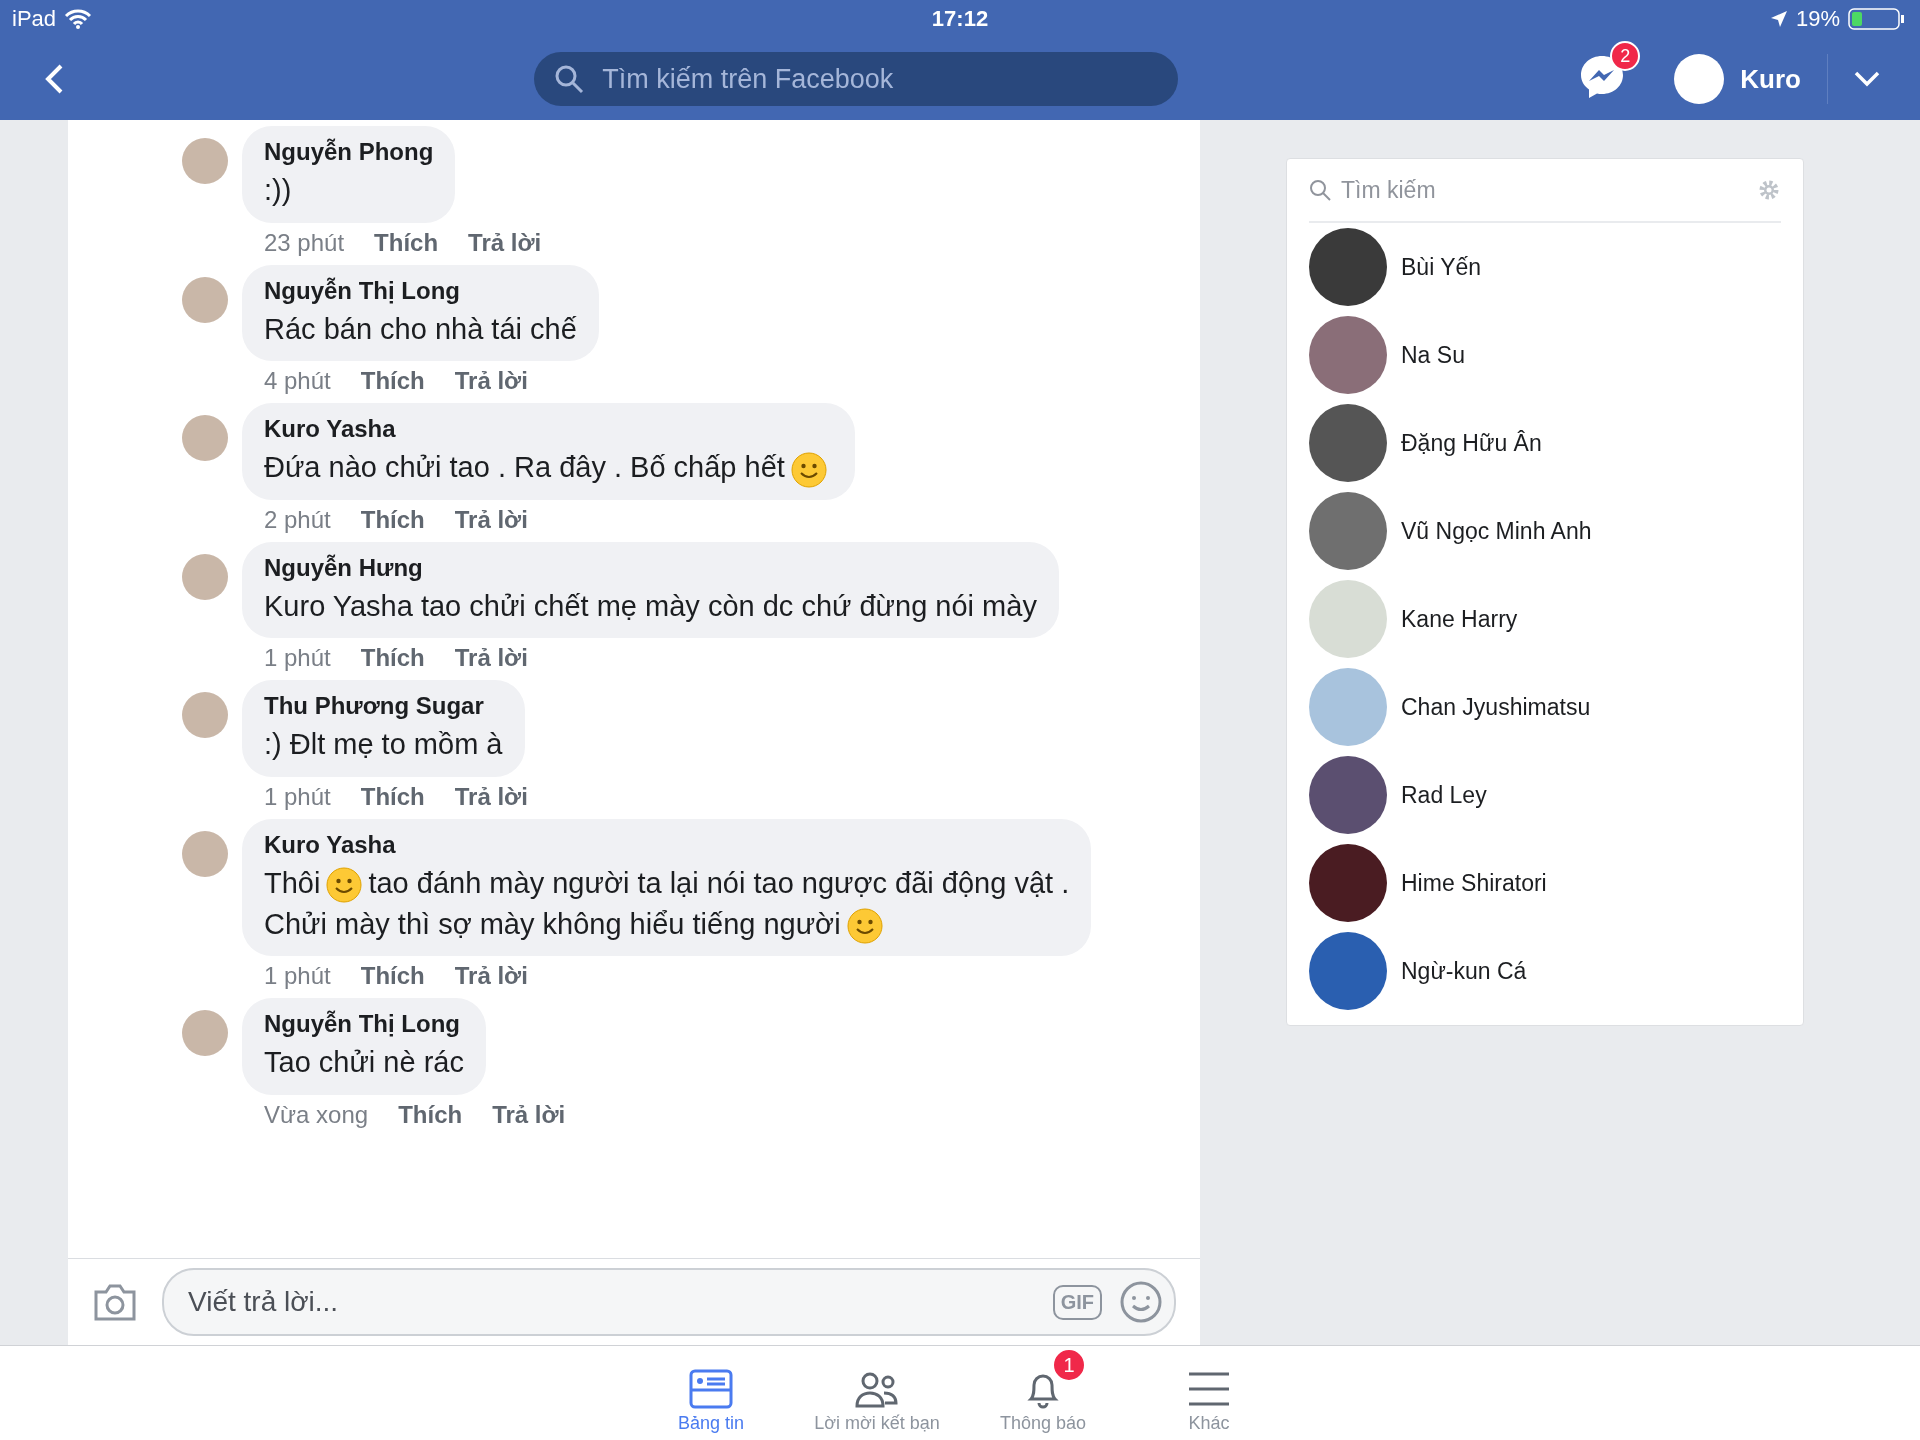 This screenshot has height=1440, width=1920. What do you see at coordinates (1141, 1302) in the screenshot?
I see `smiley-icon` at bounding box center [1141, 1302].